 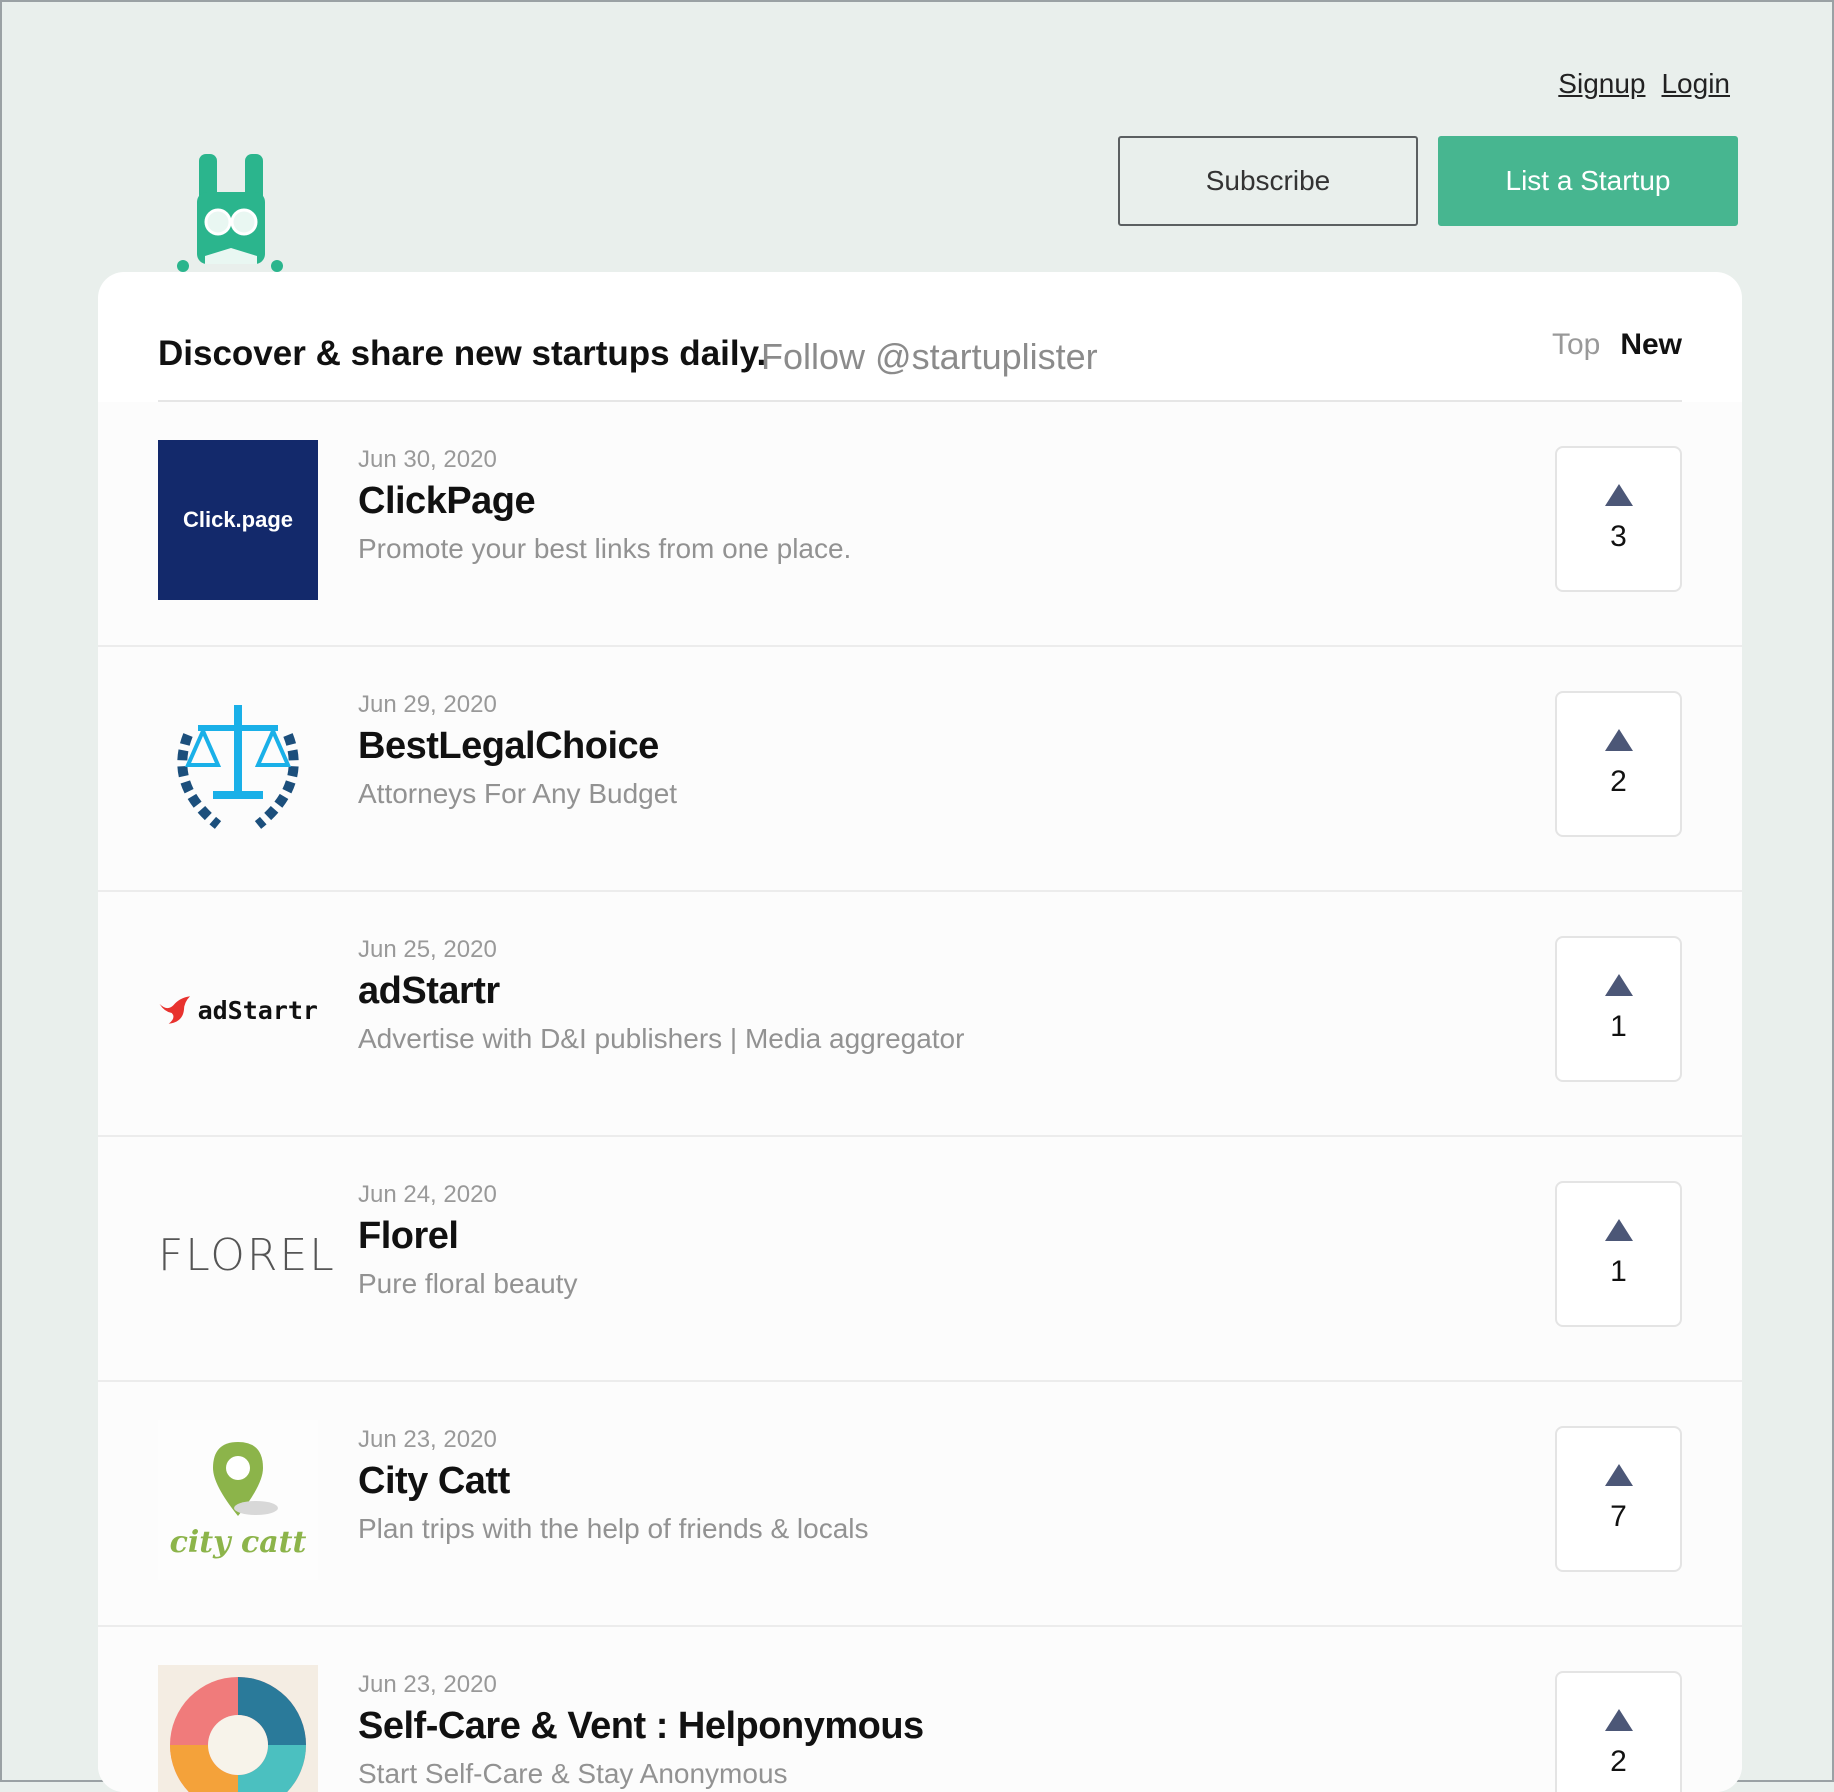 I want to click on post-date: Jun 30, 2020, so click(x=427, y=459).